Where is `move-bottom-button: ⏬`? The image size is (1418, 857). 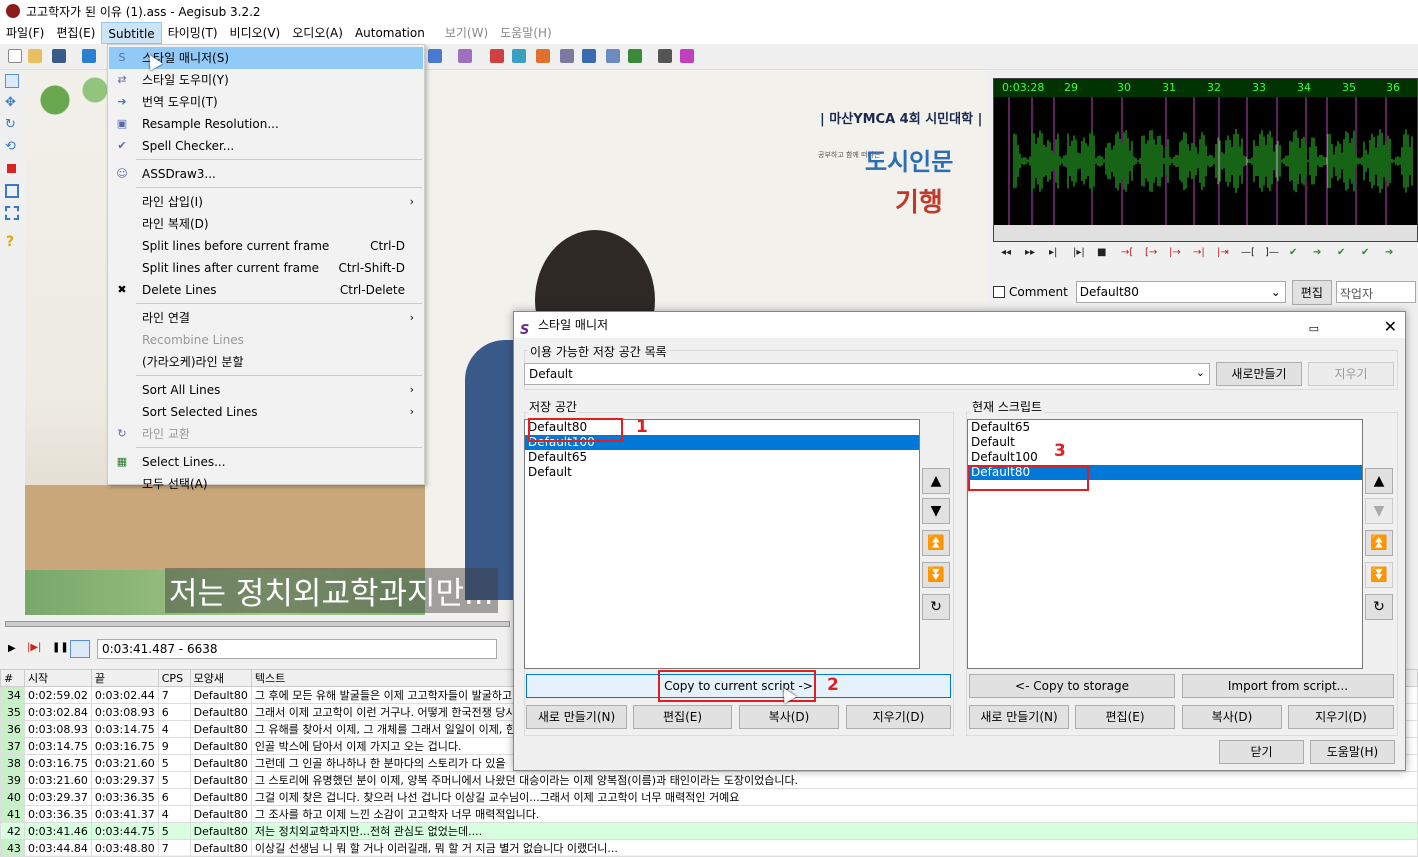 move-bottom-button: ⏬ is located at coordinates (936, 575).